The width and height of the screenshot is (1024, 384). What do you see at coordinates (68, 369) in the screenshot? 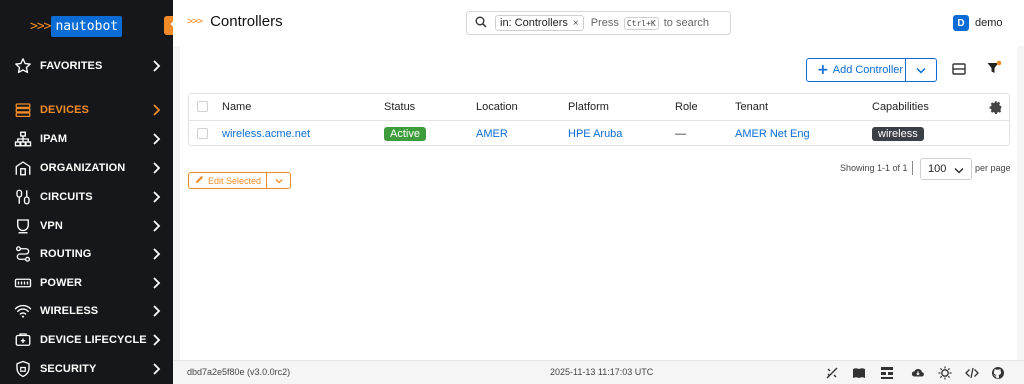
I see `sidebar-item-label: SECURITY` at bounding box center [68, 369].